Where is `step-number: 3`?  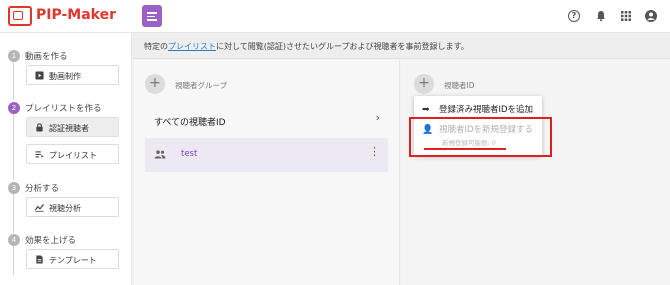
step-number: 3 is located at coordinates (14, 188).